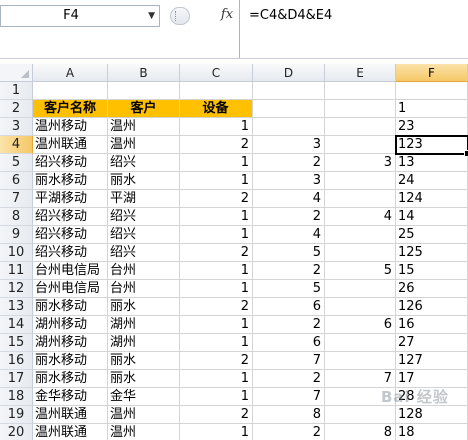  I want to click on cell-b2: 客户, so click(144, 109).